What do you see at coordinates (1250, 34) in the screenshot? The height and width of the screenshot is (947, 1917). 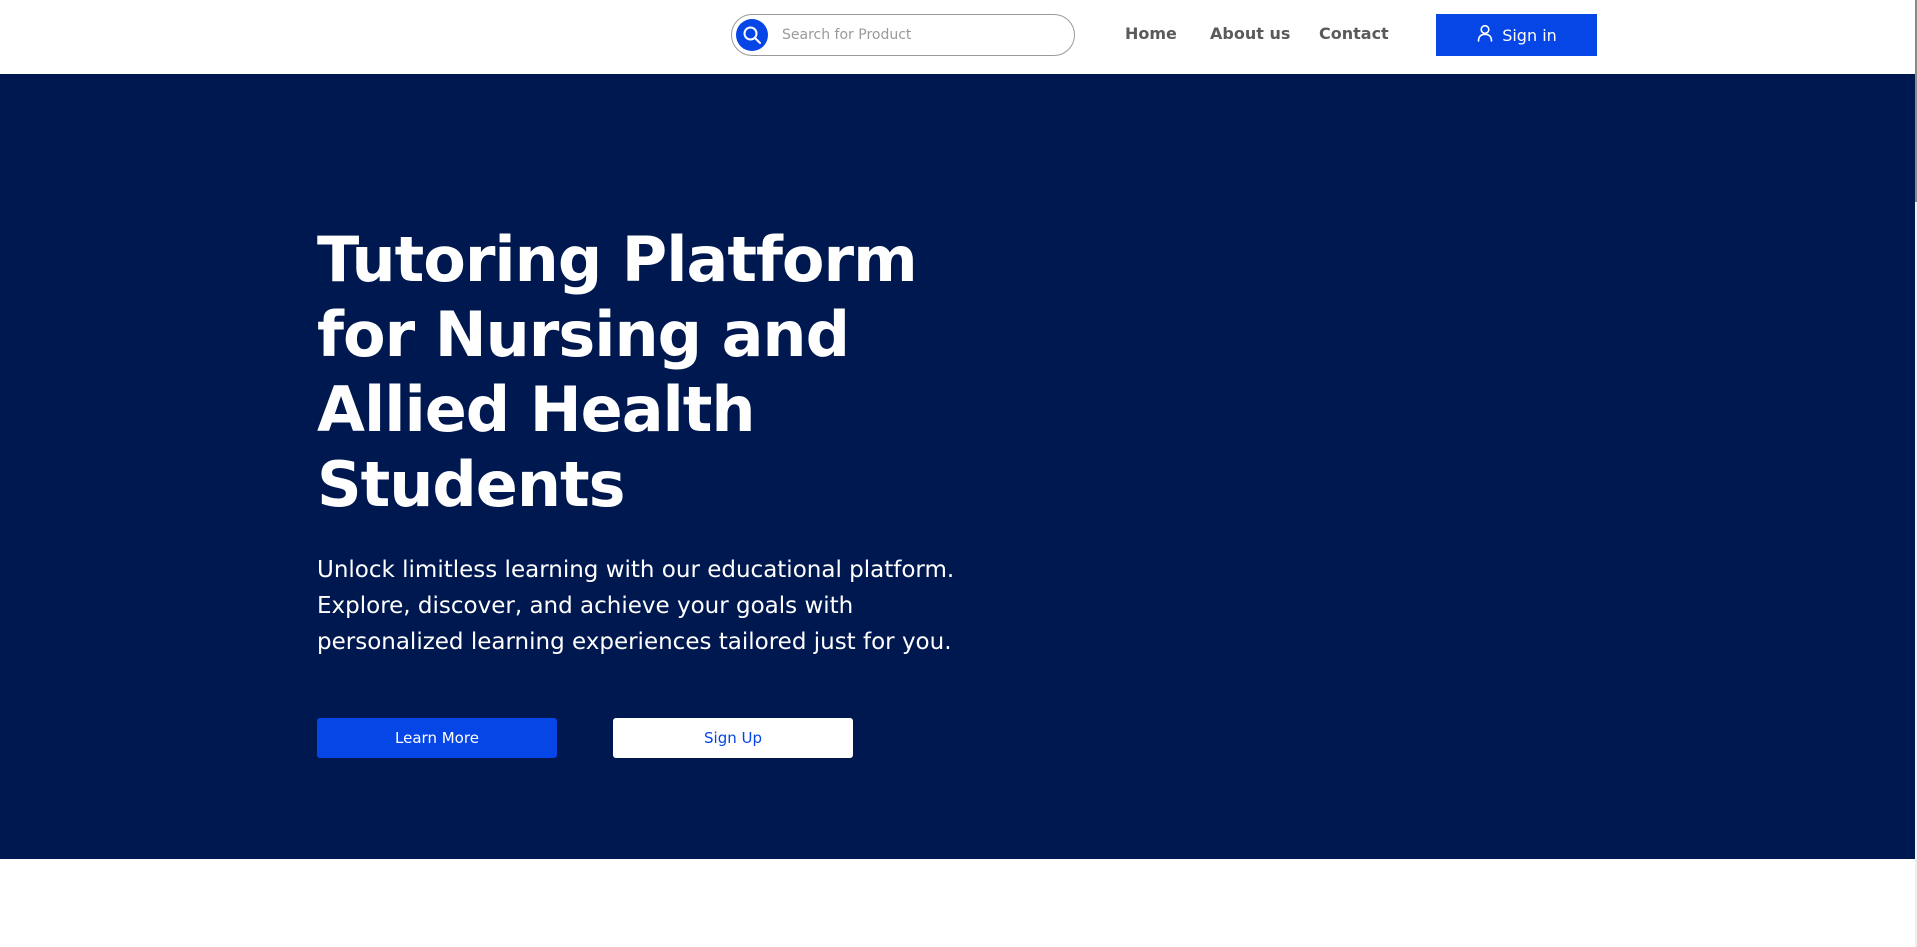 I see `nav-about-link: About us` at bounding box center [1250, 34].